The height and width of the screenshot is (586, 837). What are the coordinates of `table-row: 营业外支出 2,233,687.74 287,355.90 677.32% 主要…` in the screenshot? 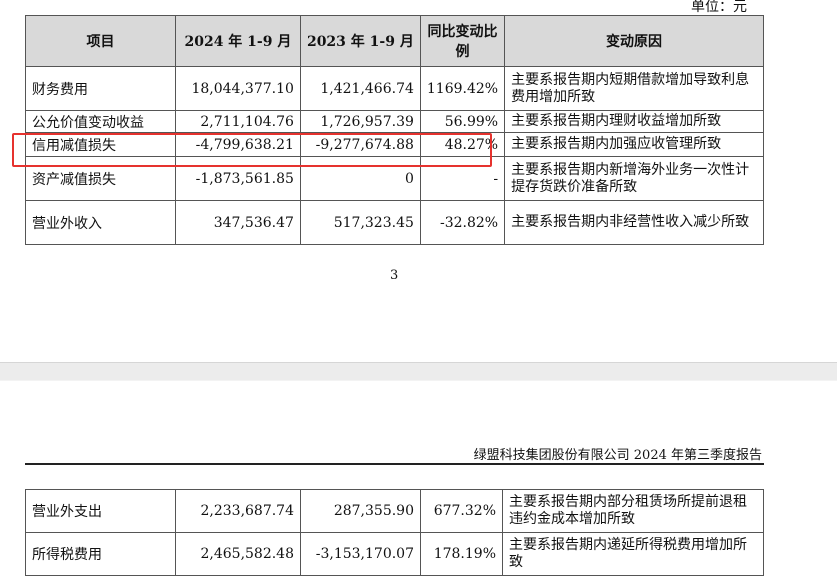 It's located at (394, 511).